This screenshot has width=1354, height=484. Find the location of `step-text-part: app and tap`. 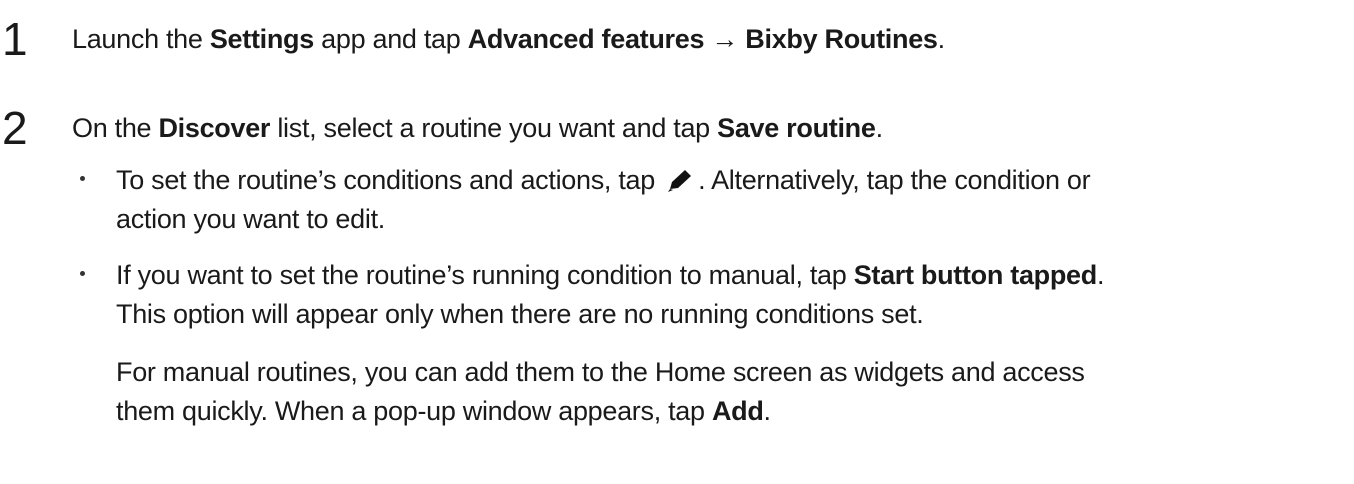

step-text-part: app and tap is located at coordinates (390, 39).